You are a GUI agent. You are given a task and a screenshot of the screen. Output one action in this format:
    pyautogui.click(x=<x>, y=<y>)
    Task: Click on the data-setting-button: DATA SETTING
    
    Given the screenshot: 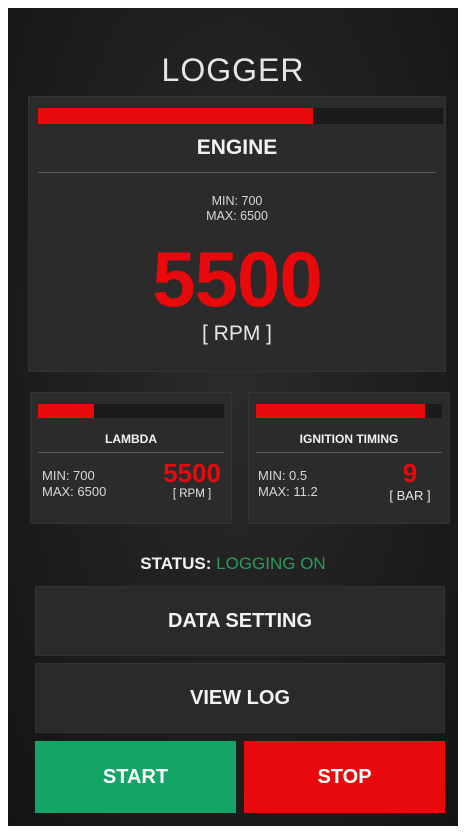 What is the action you would take?
    pyautogui.click(x=240, y=621)
    